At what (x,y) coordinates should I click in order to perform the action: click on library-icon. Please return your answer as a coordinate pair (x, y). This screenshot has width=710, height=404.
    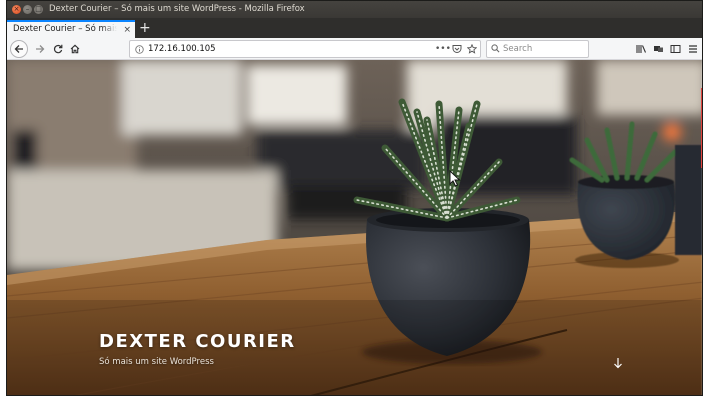
    Looking at the image, I should click on (641, 49).